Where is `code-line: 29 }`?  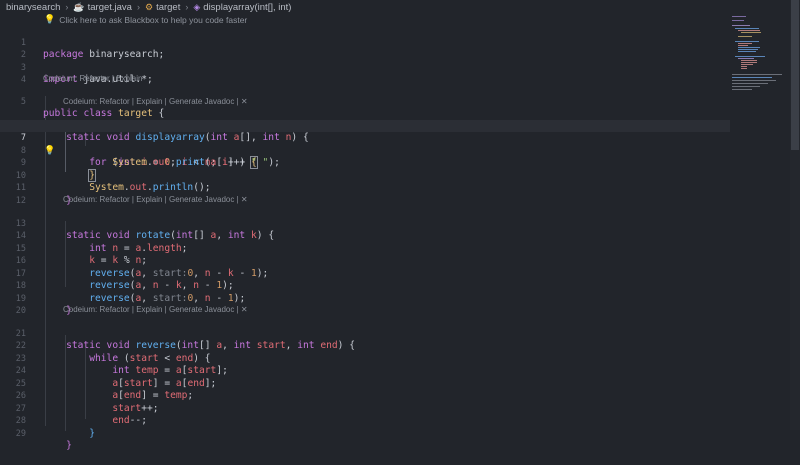
code-line: 29 } is located at coordinates (365, 433).